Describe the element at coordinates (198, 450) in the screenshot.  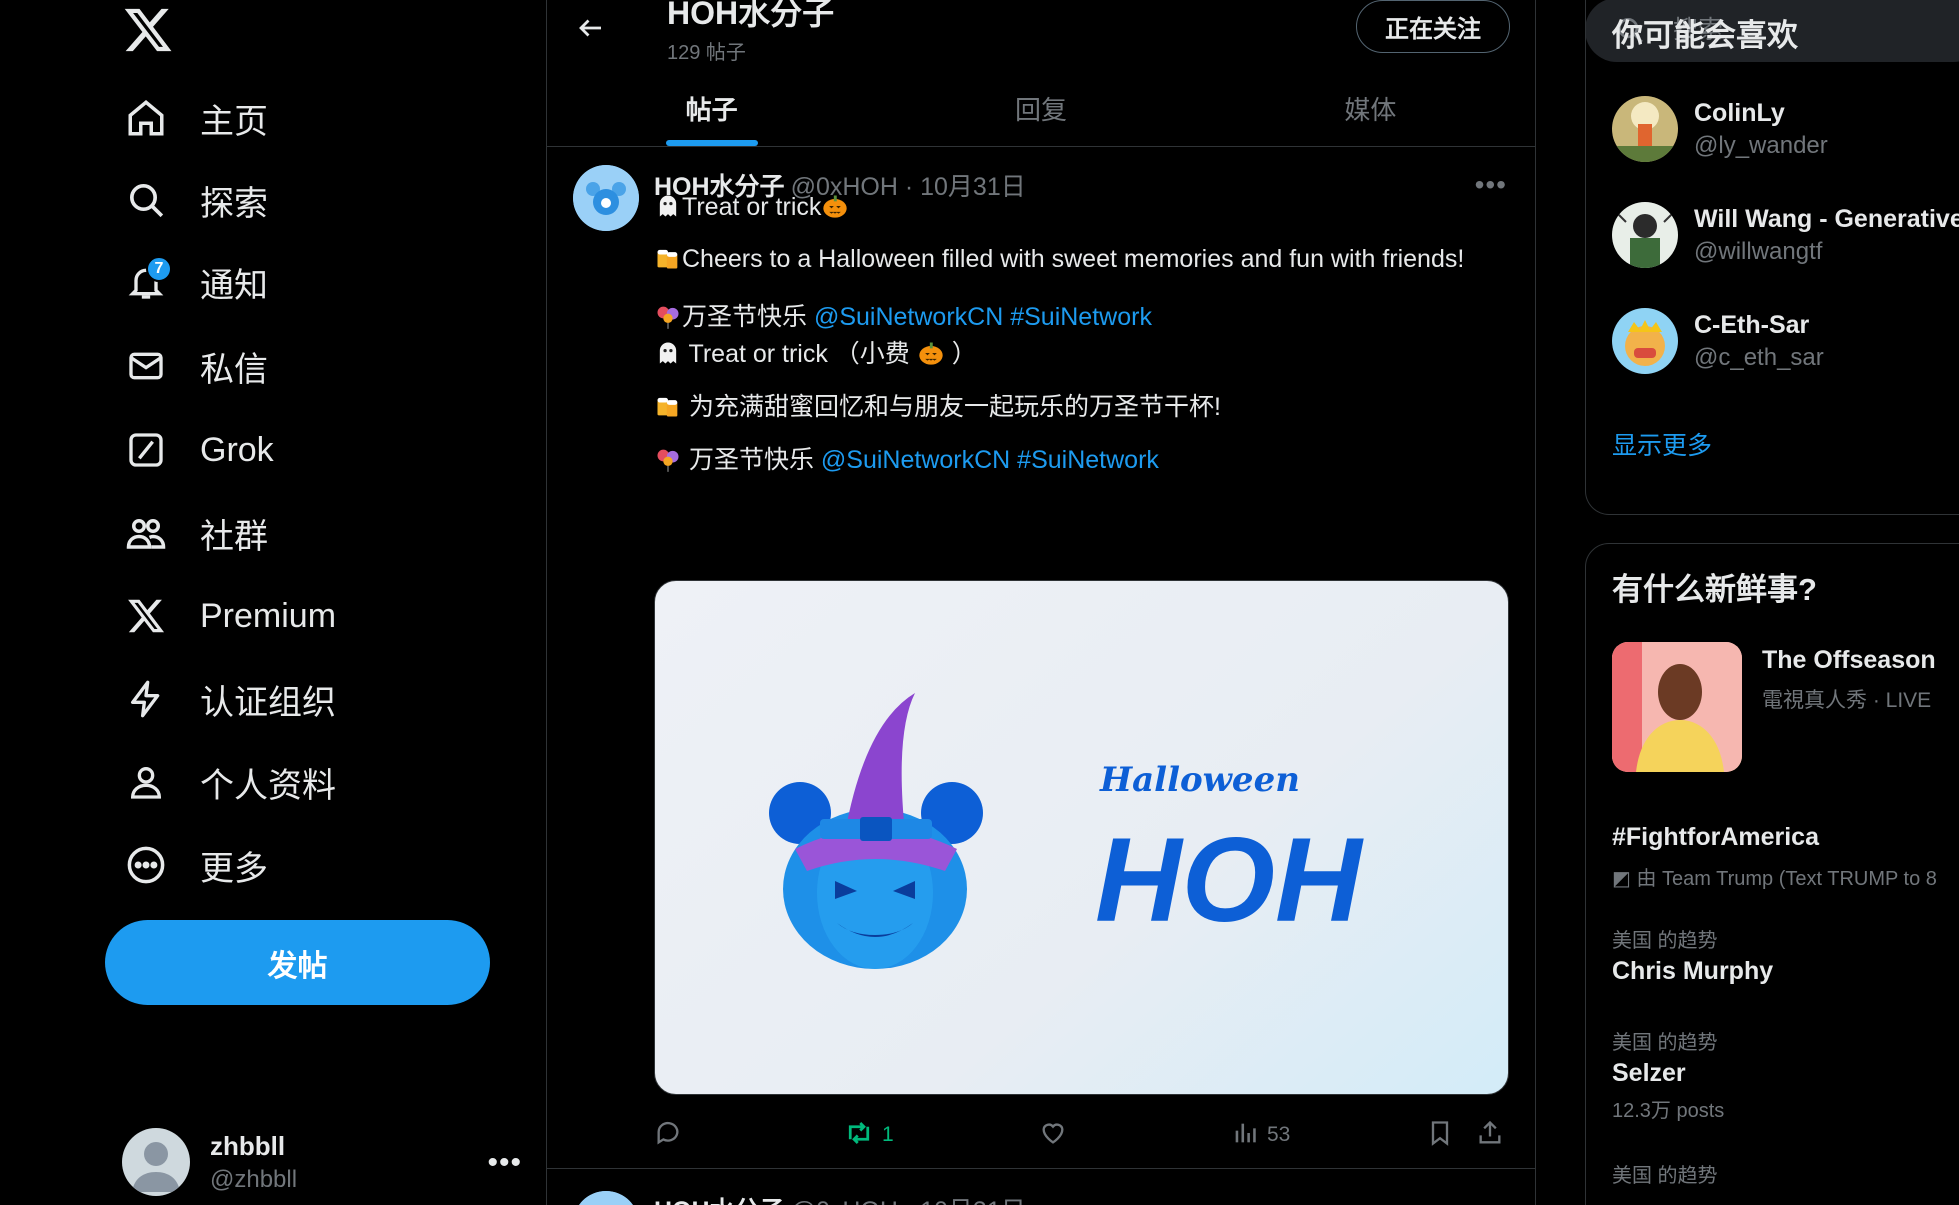
I see `nav-grok: Grok` at that location.